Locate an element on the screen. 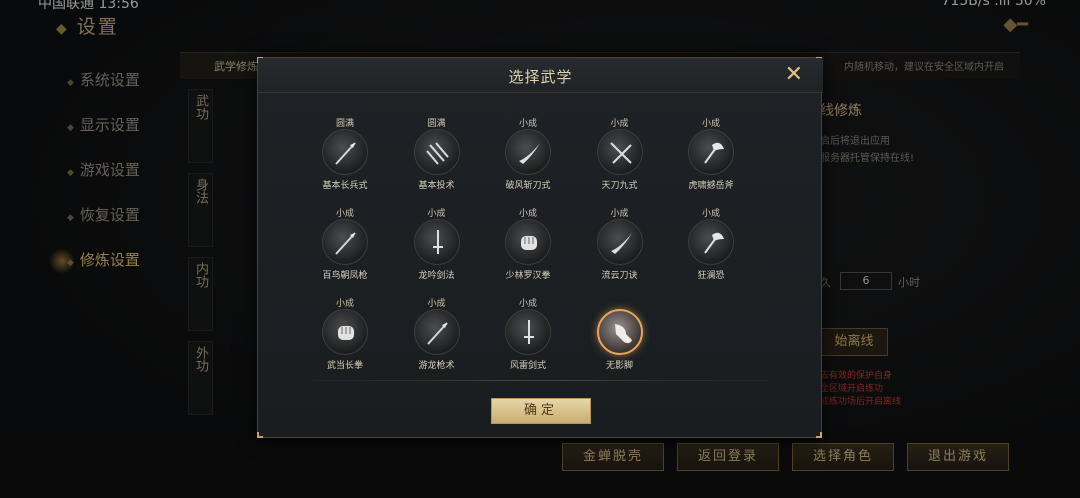 This screenshot has width=1080, height=498. skill-name: 武当长拳 is located at coordinates (344, 366).